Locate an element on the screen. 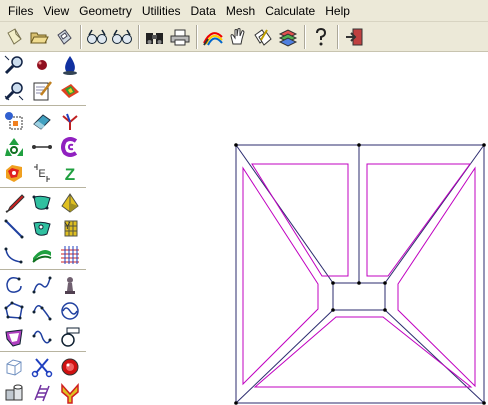  new-file-icon is located at coordinates (14, 37).